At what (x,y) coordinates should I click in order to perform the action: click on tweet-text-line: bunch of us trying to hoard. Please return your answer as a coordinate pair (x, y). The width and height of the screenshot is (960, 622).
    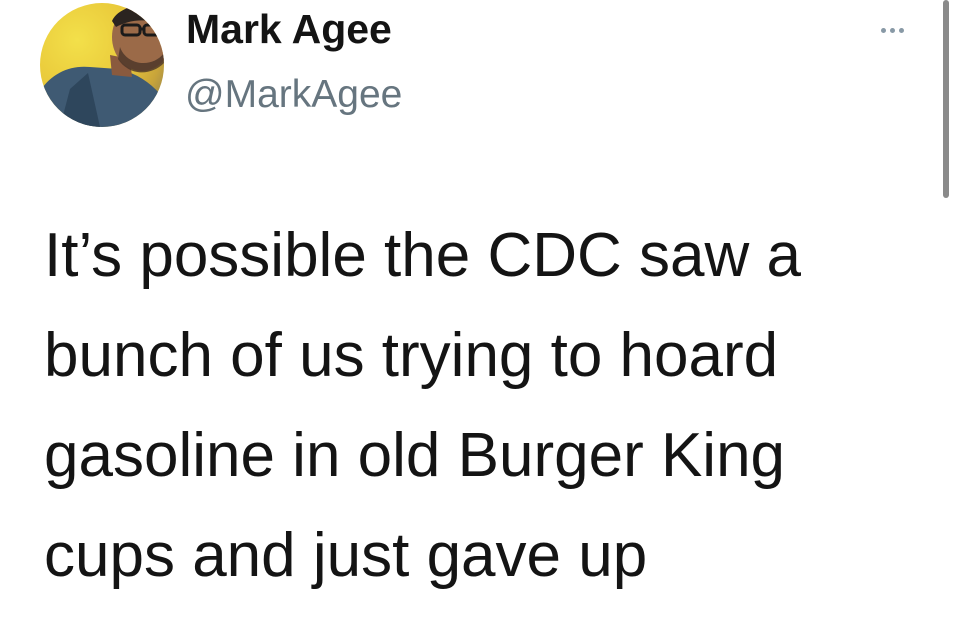
    Looking at the image, I should click on (411, 355).